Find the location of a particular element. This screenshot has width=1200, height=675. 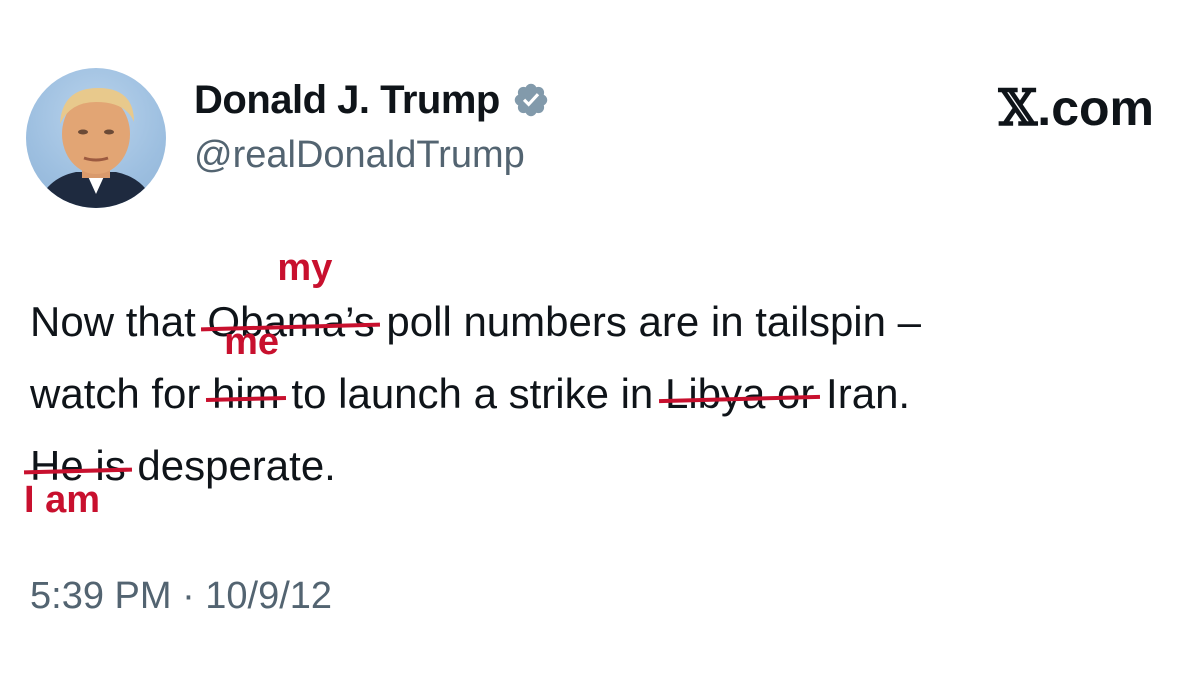

author-handle: @realDonaldTrump is located at coordinates (359, 155).